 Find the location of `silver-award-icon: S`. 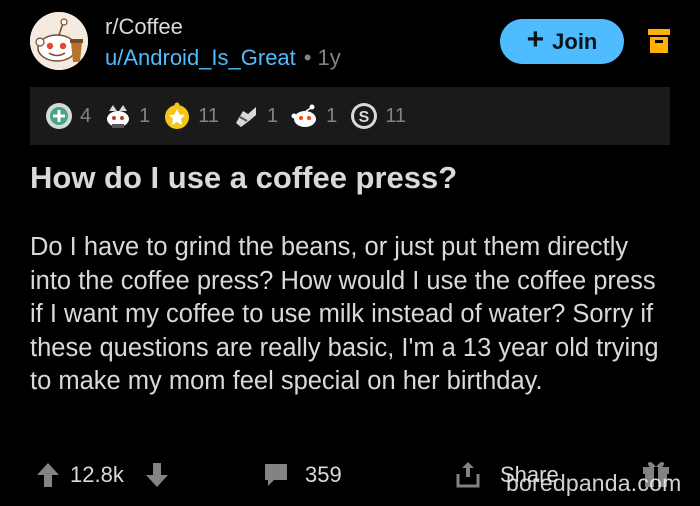

silver-award-icon: S is located at coordinates (364, 116).